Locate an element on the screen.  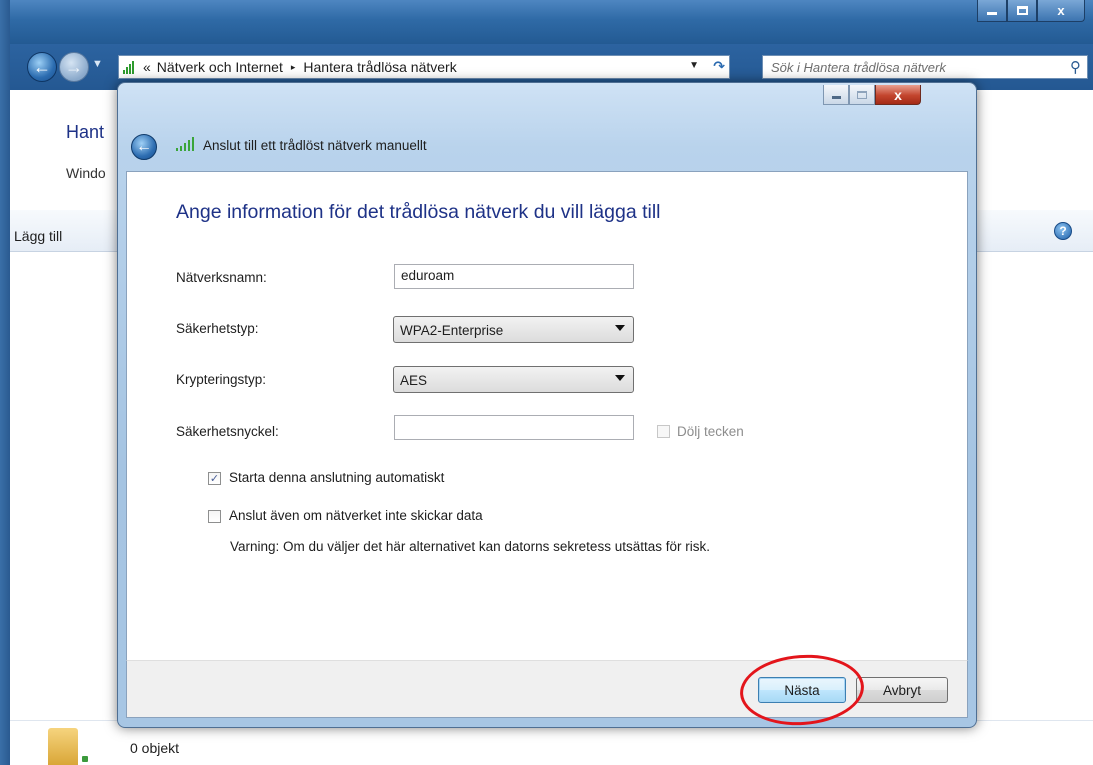
security-key-input is located at coordinates (514, 427).